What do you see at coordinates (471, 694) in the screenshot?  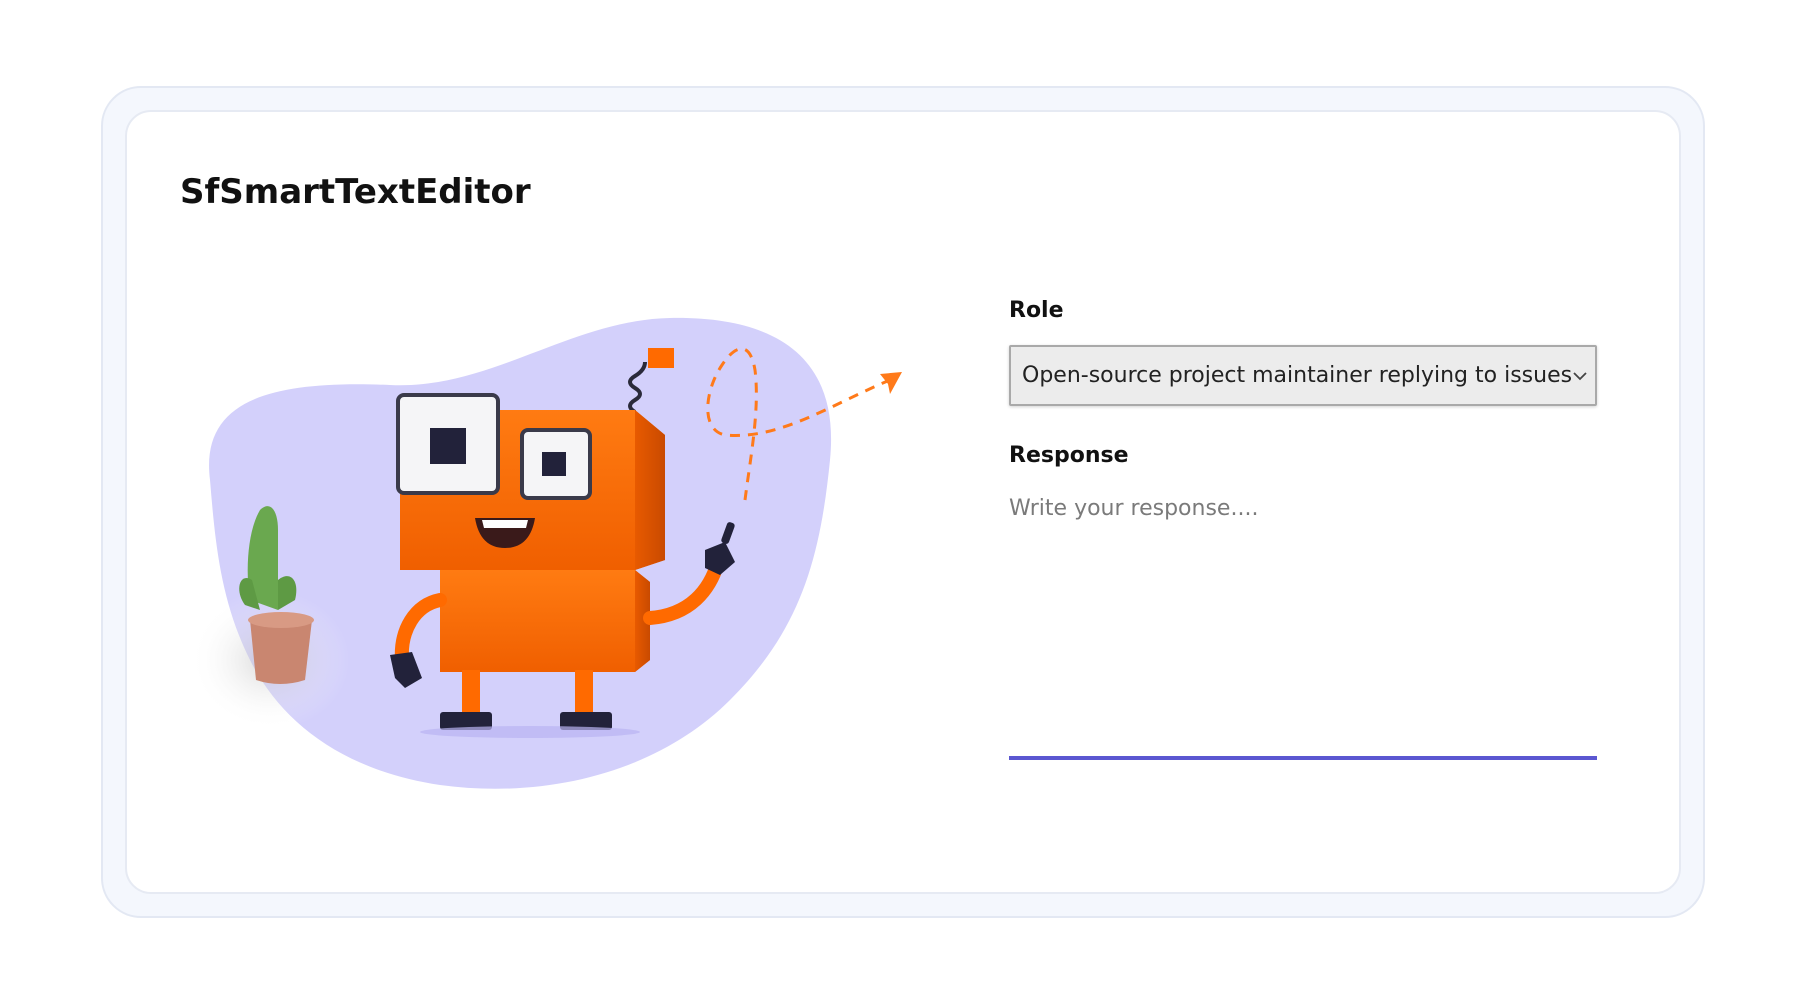 I see `left-leg` at bounding box center [471, 694].